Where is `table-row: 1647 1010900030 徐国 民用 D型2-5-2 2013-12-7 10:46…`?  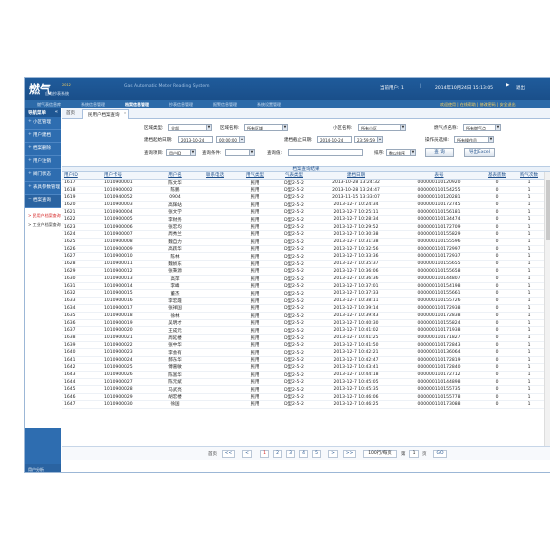 table-row: 1647 1010900030 徐国 民用 D型2-5-2 2013-12-7 10:46… is located at coordinates (303, 404).